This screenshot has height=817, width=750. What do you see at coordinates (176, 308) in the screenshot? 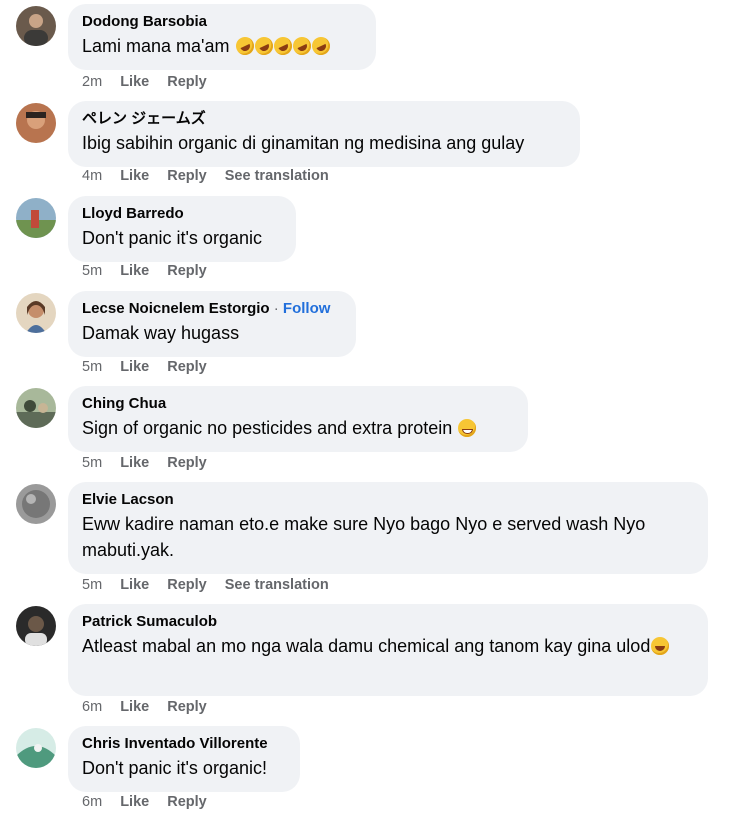
I see `comment-author-name: Lecse Noicnelem Estorgio` at bounding box center [176, 308].